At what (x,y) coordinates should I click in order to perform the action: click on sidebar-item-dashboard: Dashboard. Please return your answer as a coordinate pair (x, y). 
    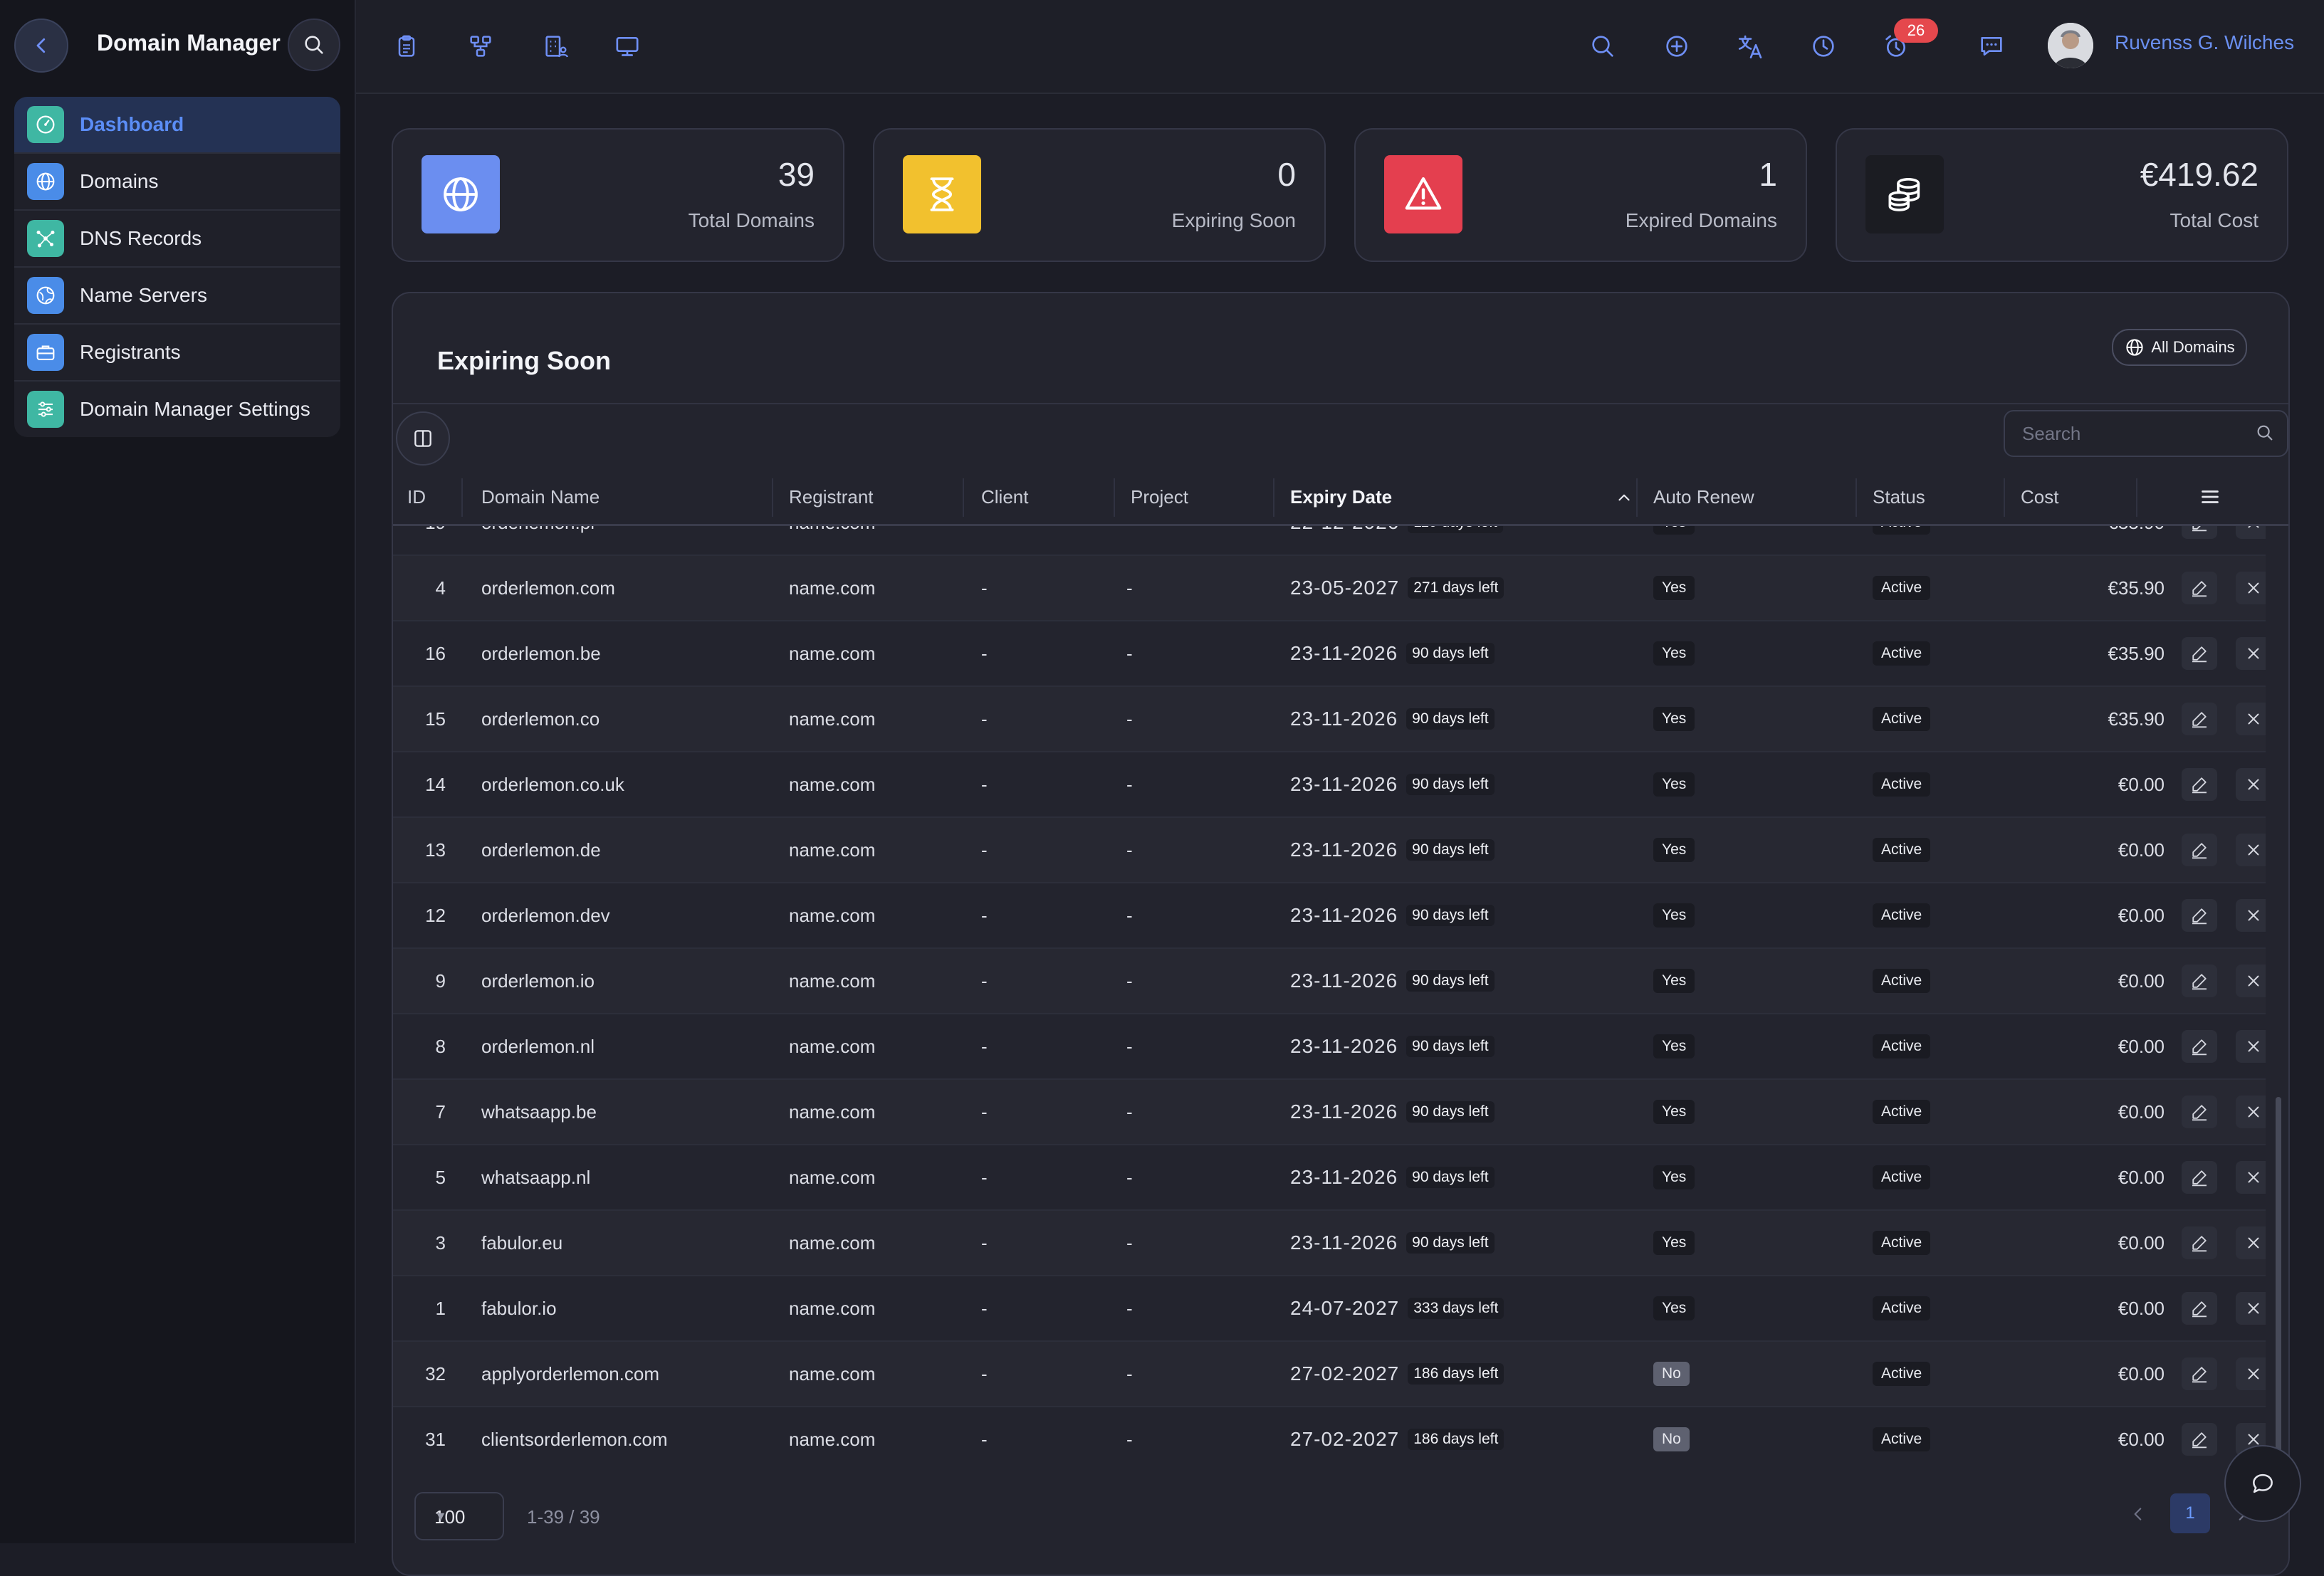
    Looking at the image, I should click on (177, 125).